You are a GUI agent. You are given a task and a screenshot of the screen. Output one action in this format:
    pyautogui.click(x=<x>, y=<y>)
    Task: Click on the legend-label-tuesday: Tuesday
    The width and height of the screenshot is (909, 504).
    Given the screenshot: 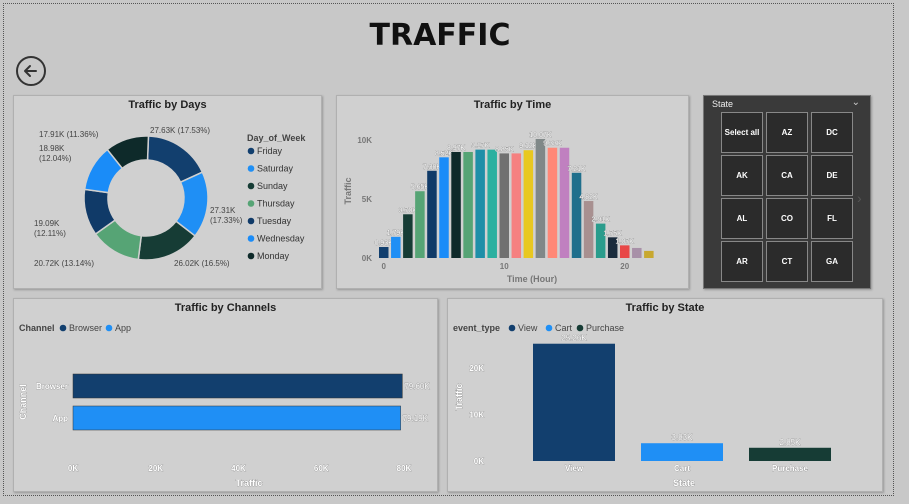 What is the action you would take?
    pyautogui.click(x=274, y=221)
    